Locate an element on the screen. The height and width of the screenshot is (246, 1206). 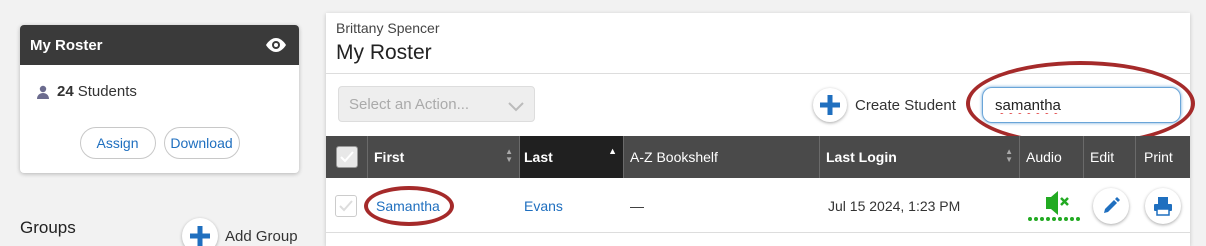
column-header-print: Print is located at coordinates (1163, 157).